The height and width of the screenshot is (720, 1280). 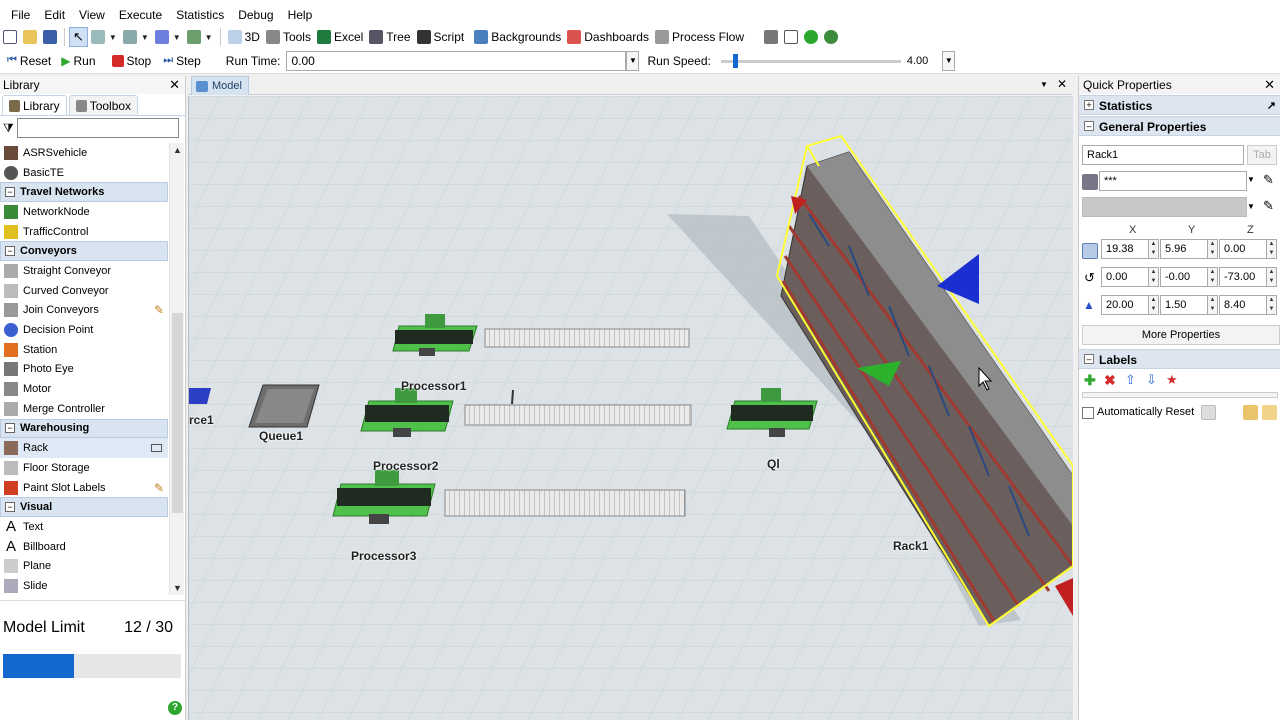 I want to click on library-item-curved-conveyor: Curved Conveyor, so click(x=84, y=291).